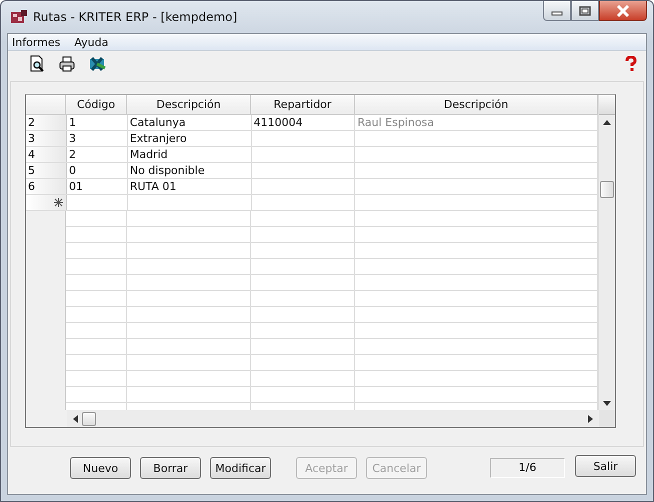 The image size is (654, 502). Describe the element at coordinates (46, 154) in the screenshot. I see `row-header: 4` at that location.